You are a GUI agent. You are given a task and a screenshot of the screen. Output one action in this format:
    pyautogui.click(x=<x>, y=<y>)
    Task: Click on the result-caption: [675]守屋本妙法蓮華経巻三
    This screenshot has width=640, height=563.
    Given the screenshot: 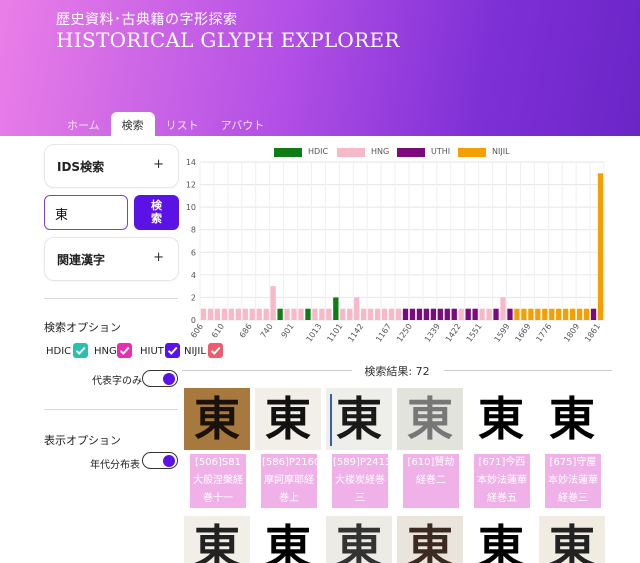 What is the action you would take?
    pyautogui.click(x=573, y=481)
    